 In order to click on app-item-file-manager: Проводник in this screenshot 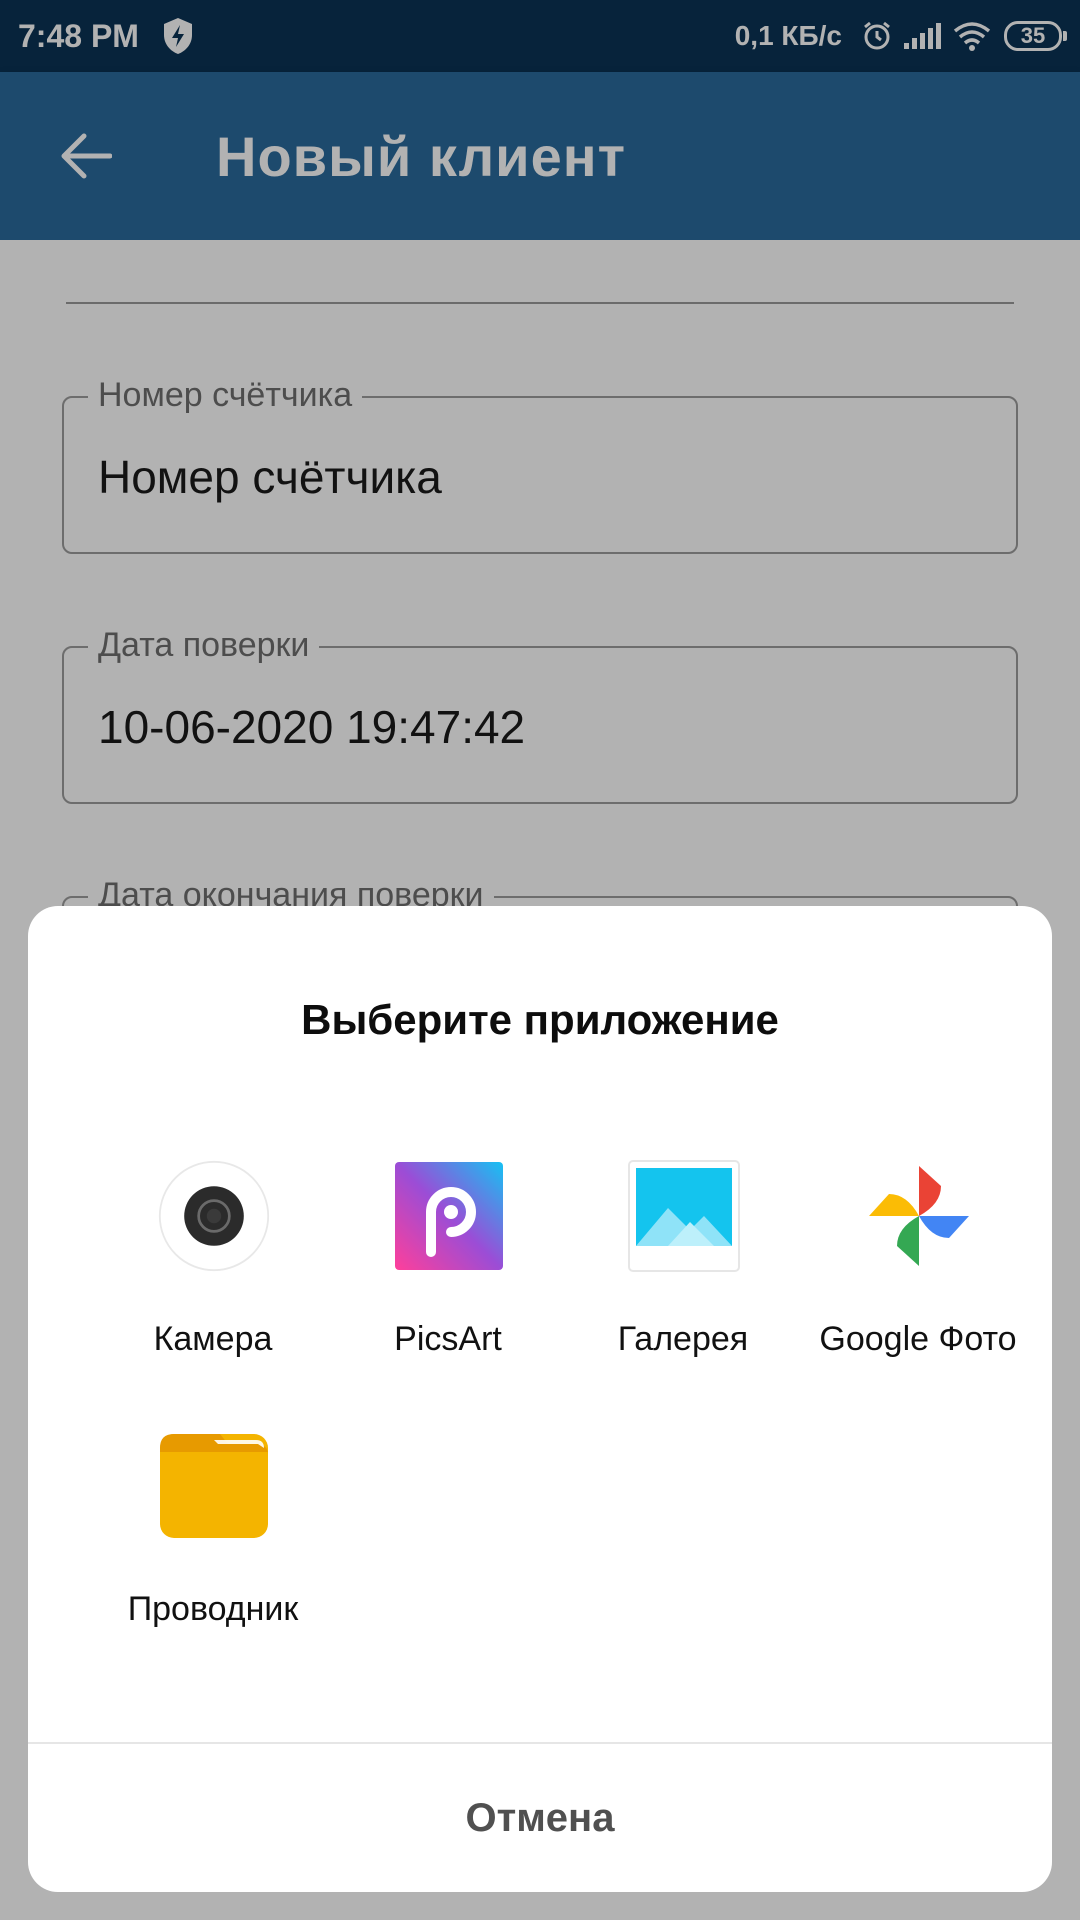, I will do `click(213, 1540)`.